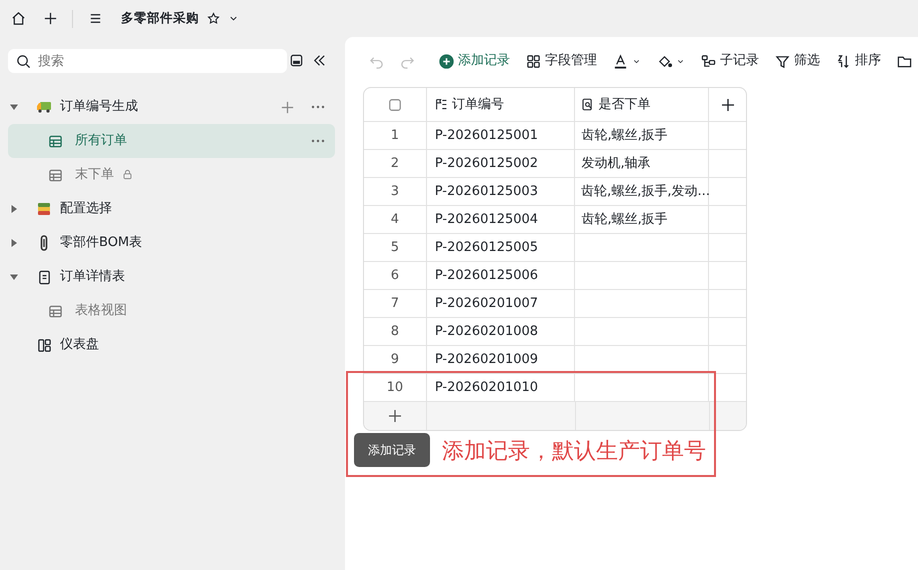 The height and width of the screenshot is (570, 918). I want to click on table-cell: P-20260201008, so click(501, 331).